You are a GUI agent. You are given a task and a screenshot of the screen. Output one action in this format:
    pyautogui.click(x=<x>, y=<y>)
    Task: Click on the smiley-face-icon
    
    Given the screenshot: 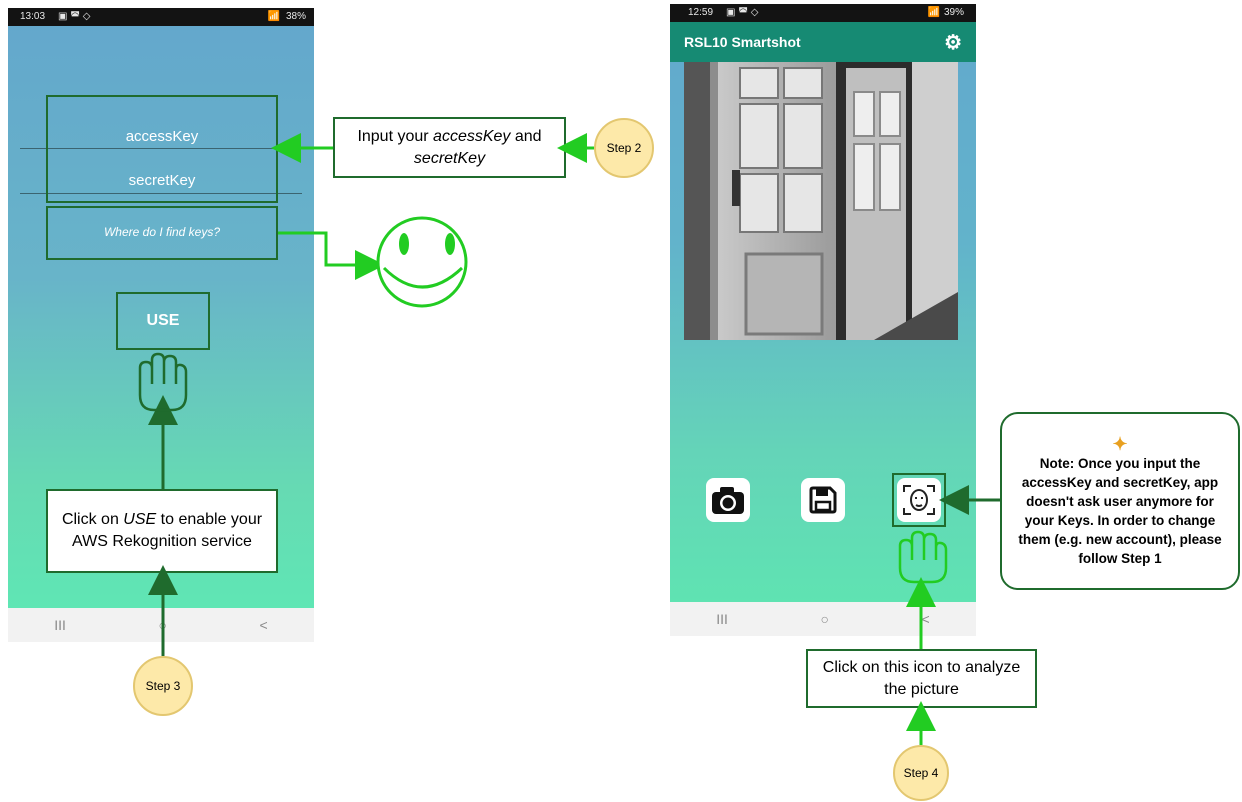 What is the action you would take?
    pyautogui.click(x=422, y=262)
    